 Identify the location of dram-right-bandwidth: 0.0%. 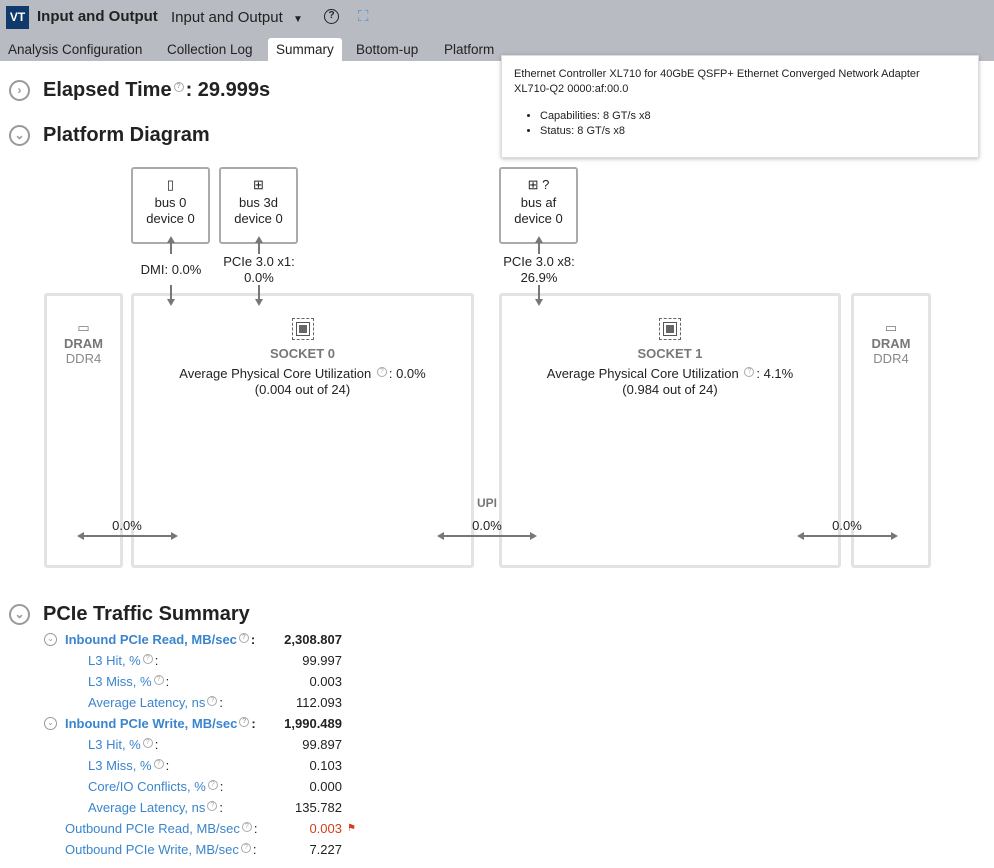
(847, 525).